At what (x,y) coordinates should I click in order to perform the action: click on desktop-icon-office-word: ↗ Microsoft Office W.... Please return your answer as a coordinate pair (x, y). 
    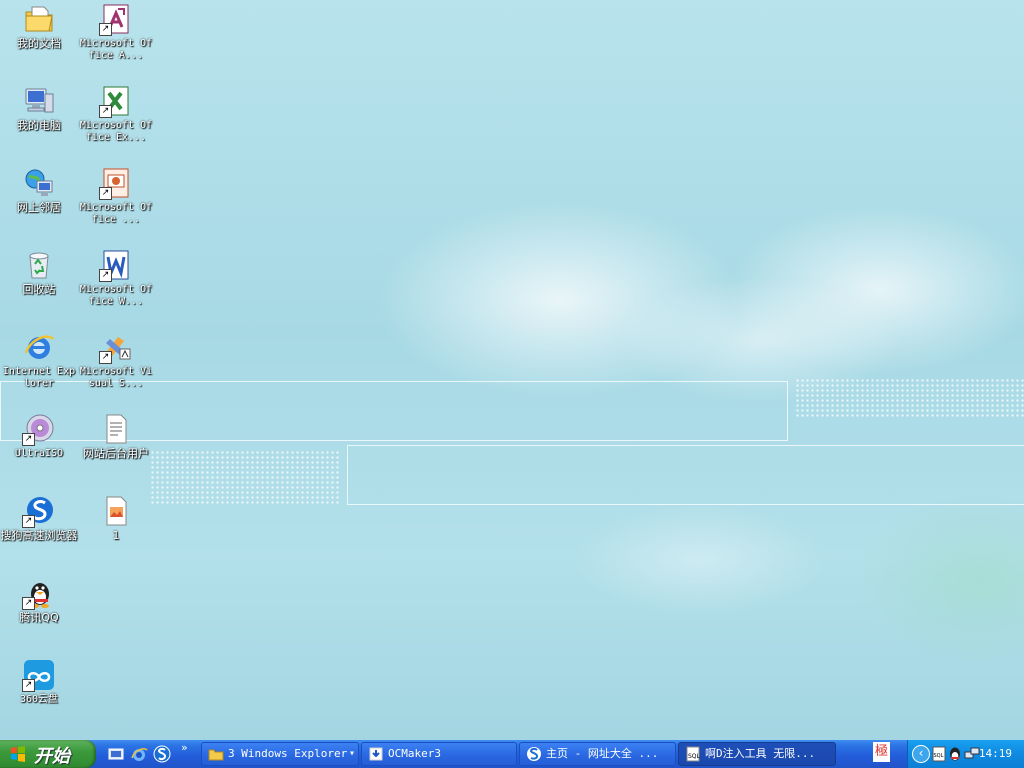
    Looking at the image, I should click on (116, 278).